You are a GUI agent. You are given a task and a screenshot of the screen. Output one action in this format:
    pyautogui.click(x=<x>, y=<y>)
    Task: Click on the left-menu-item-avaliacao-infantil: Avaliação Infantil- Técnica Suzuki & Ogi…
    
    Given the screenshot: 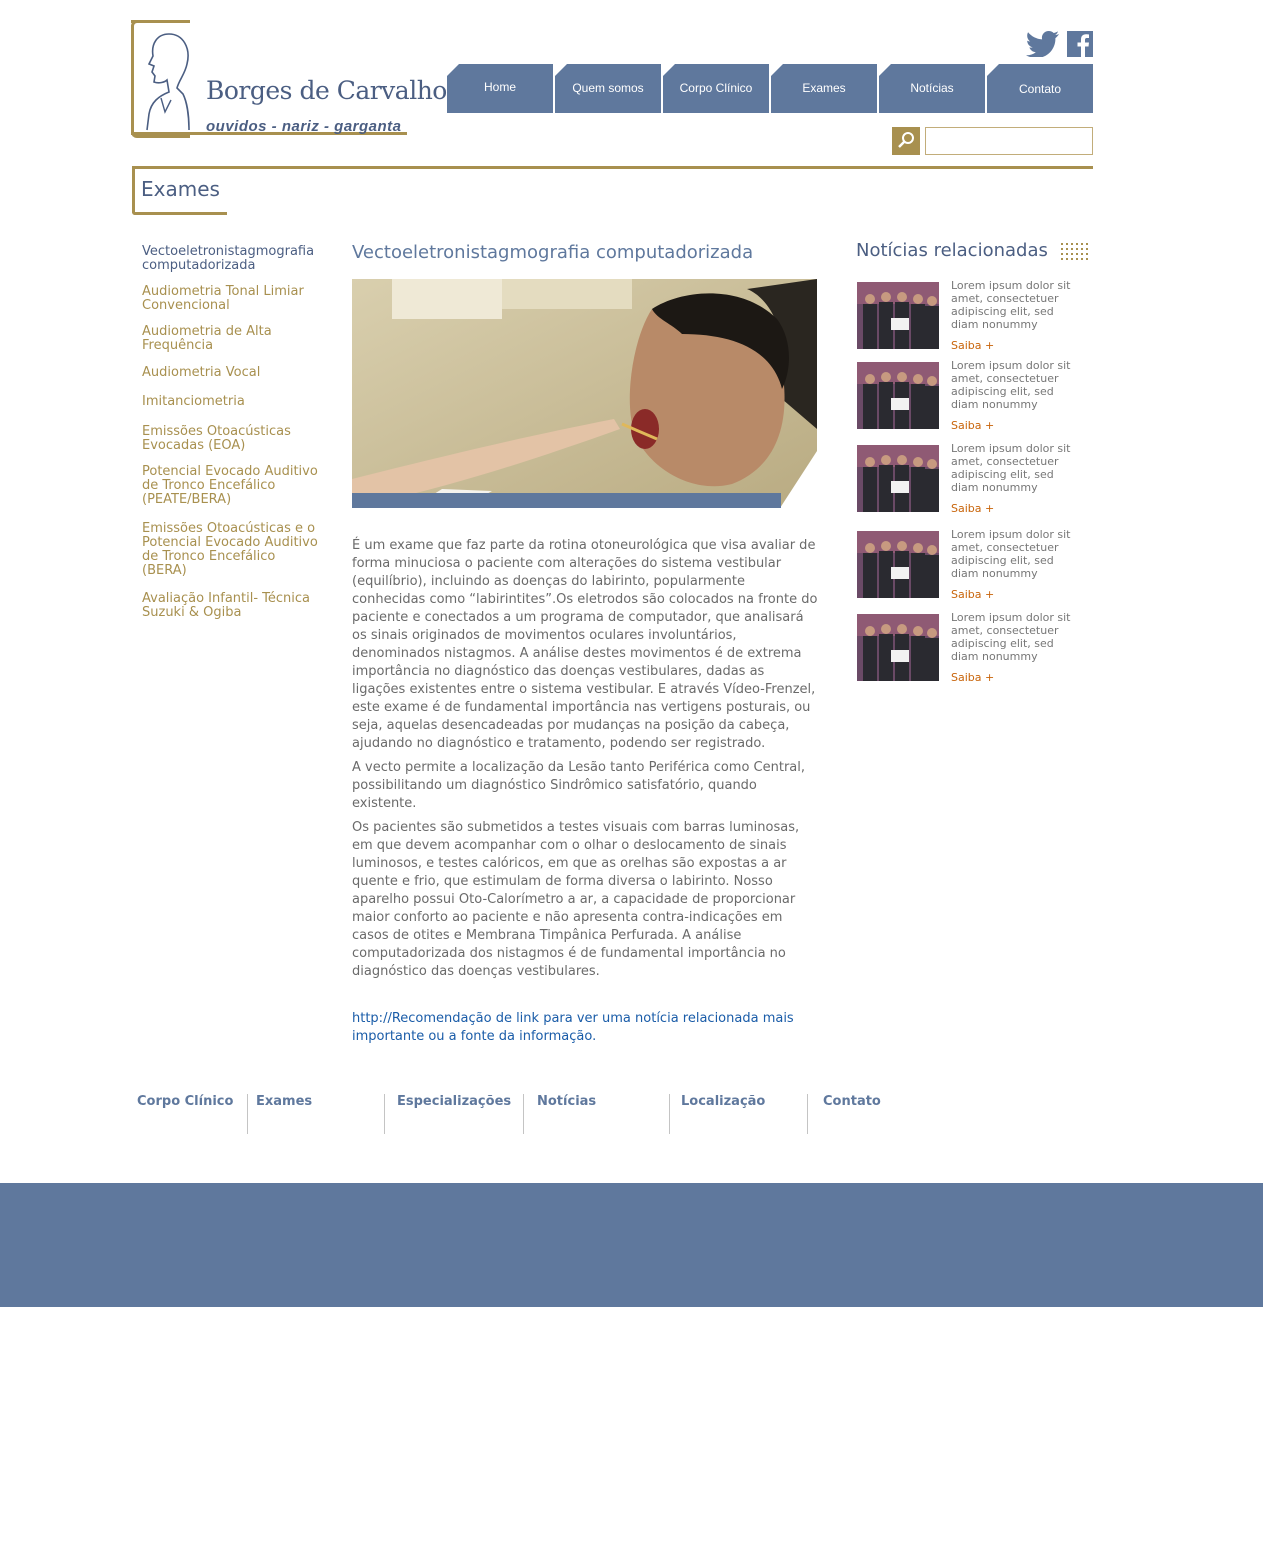 What is the action you would take?
    pyautogui.click(x=232, y=606)
    